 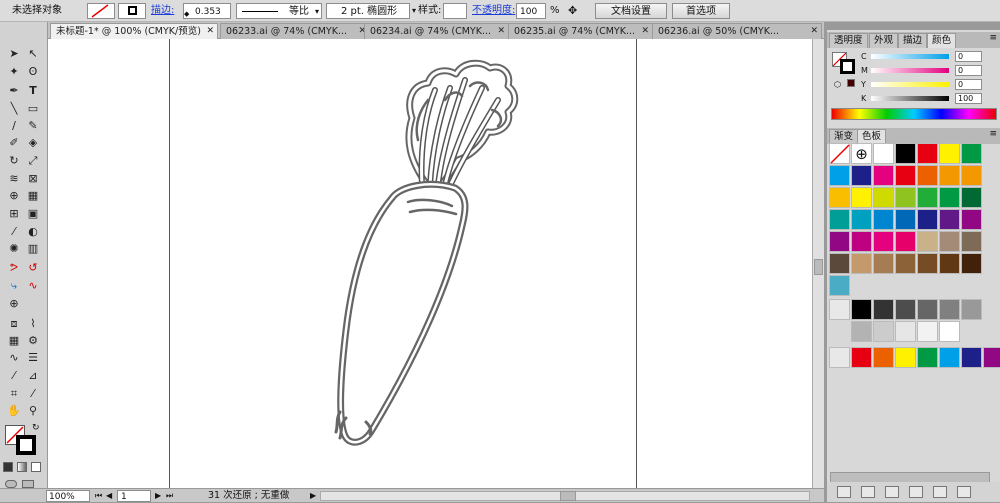 I want to click on preferences-button: 首选项, so click(x=701, y=11).